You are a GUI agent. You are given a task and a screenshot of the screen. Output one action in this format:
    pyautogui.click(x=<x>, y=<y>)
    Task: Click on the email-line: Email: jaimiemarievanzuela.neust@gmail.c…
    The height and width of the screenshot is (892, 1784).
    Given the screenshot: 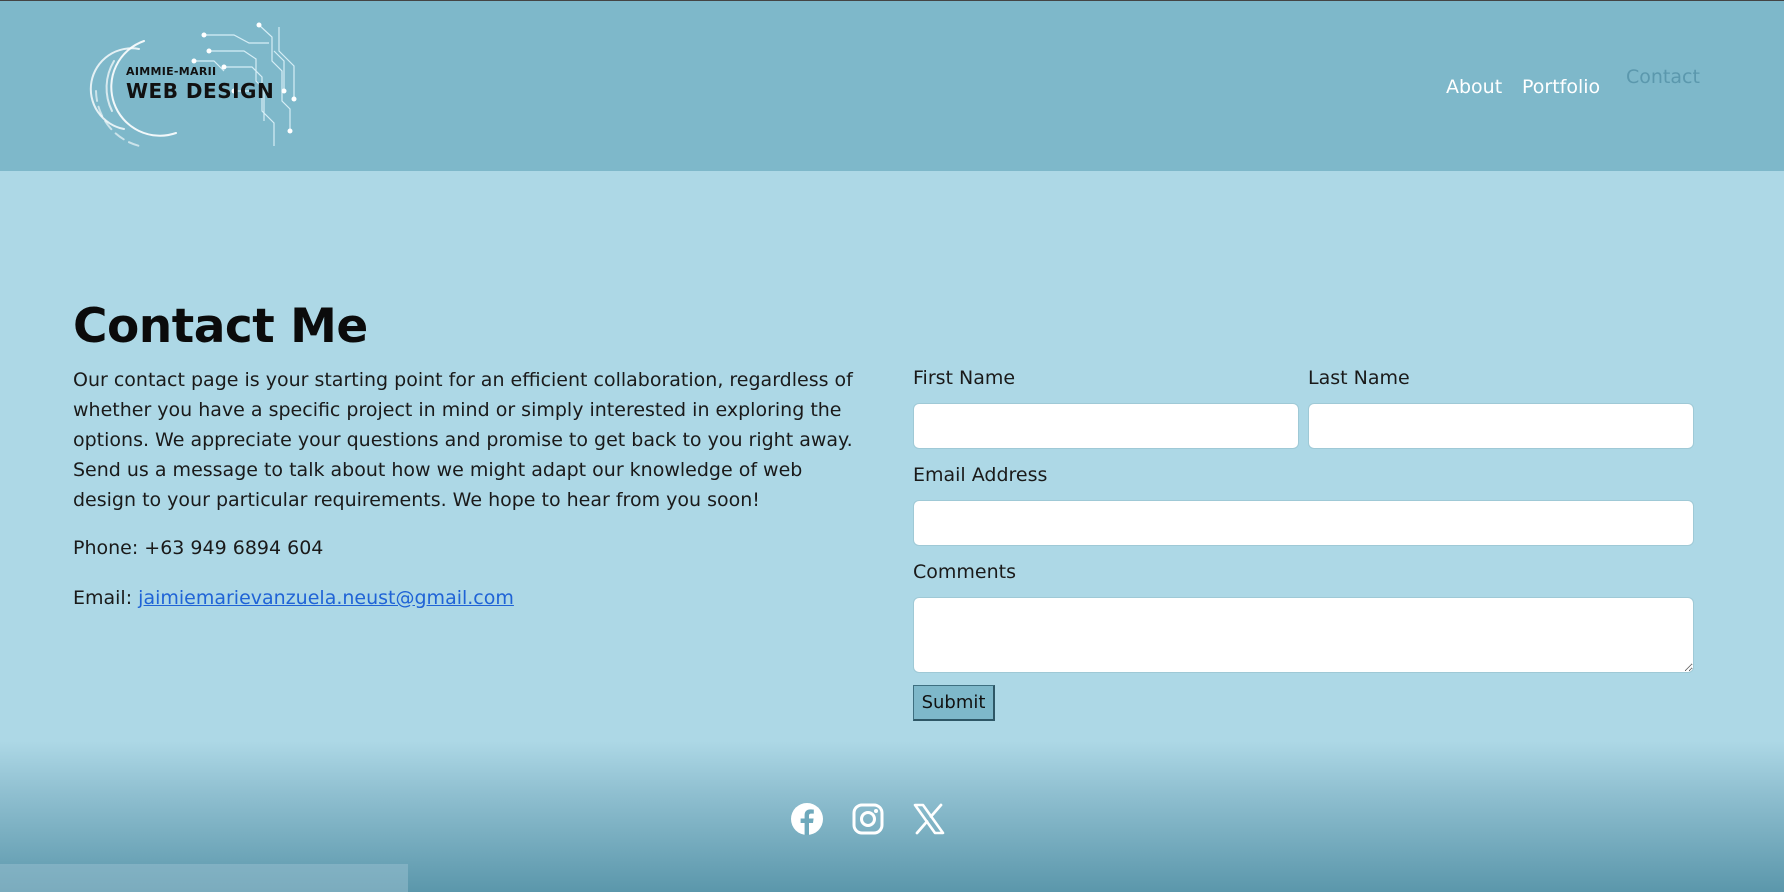 What is the action you would take?
    pyautogui.click(x=293, y=598)
    